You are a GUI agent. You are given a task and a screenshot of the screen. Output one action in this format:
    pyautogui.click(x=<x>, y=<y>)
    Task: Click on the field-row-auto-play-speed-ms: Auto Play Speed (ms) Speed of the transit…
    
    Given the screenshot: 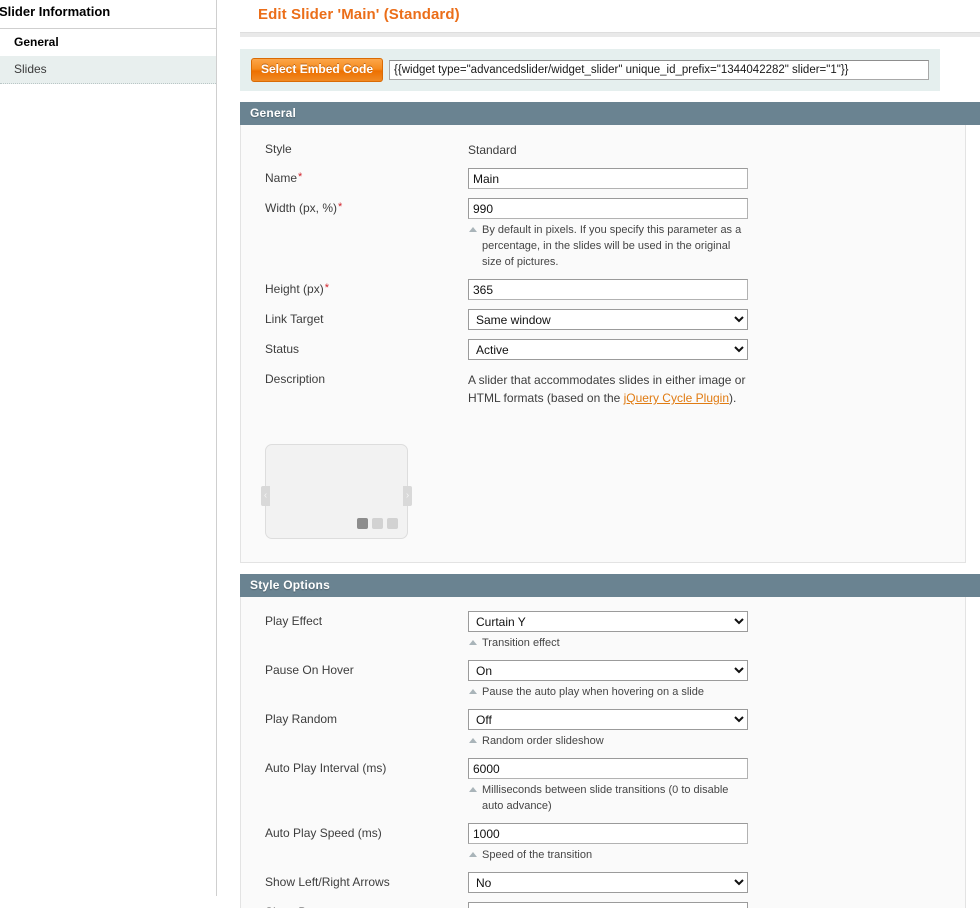 What is the action you would take?
    pyautogui.click(x=603, y=843)
    